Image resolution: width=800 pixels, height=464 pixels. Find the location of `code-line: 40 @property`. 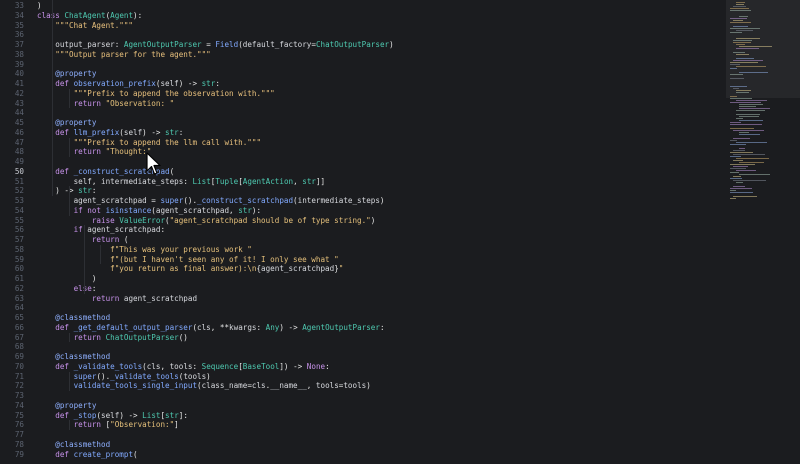

code-line: 40 @property is located at coordinates (362, 74).